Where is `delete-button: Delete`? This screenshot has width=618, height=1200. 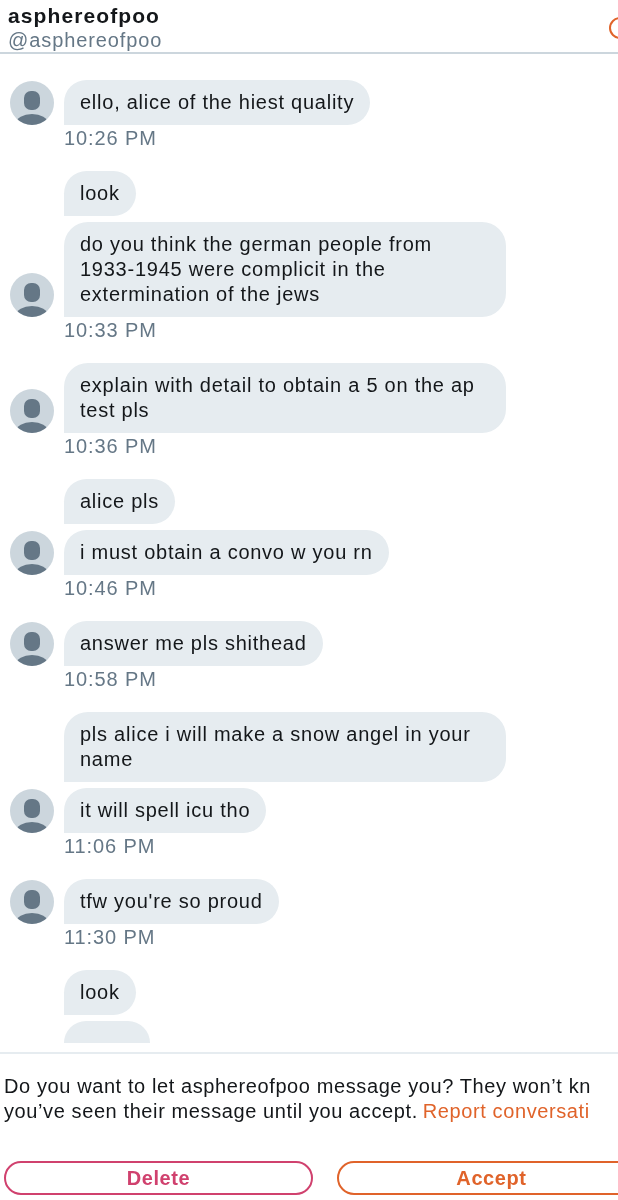 delete-button: Delete is located at coordinates (158, 1178).